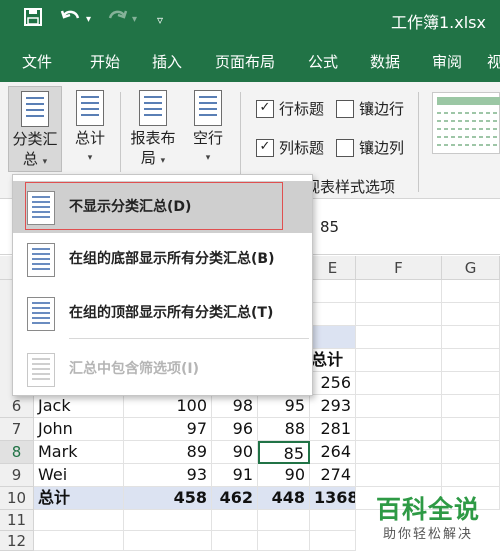  I want to click on tab-page-layout: 页面布局, so click(245, 61).